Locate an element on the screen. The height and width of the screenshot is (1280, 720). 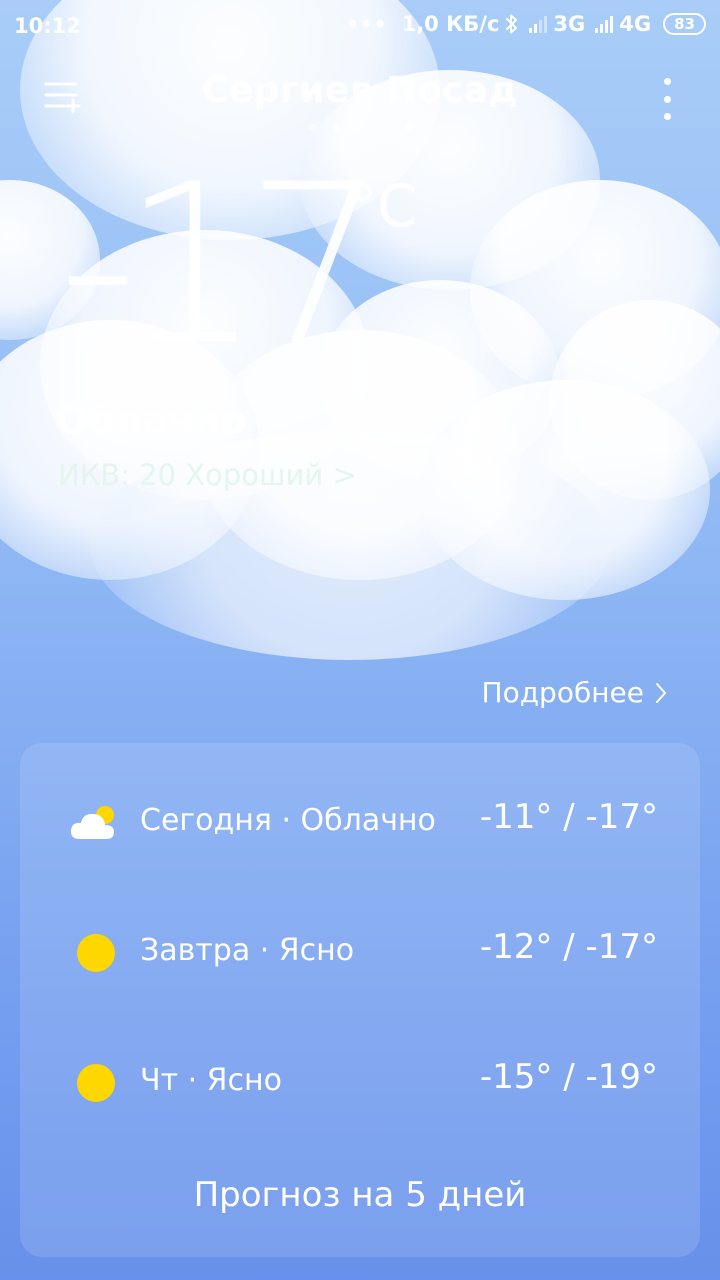
battery-indicator: 83 is located at coordinates (684, 24).